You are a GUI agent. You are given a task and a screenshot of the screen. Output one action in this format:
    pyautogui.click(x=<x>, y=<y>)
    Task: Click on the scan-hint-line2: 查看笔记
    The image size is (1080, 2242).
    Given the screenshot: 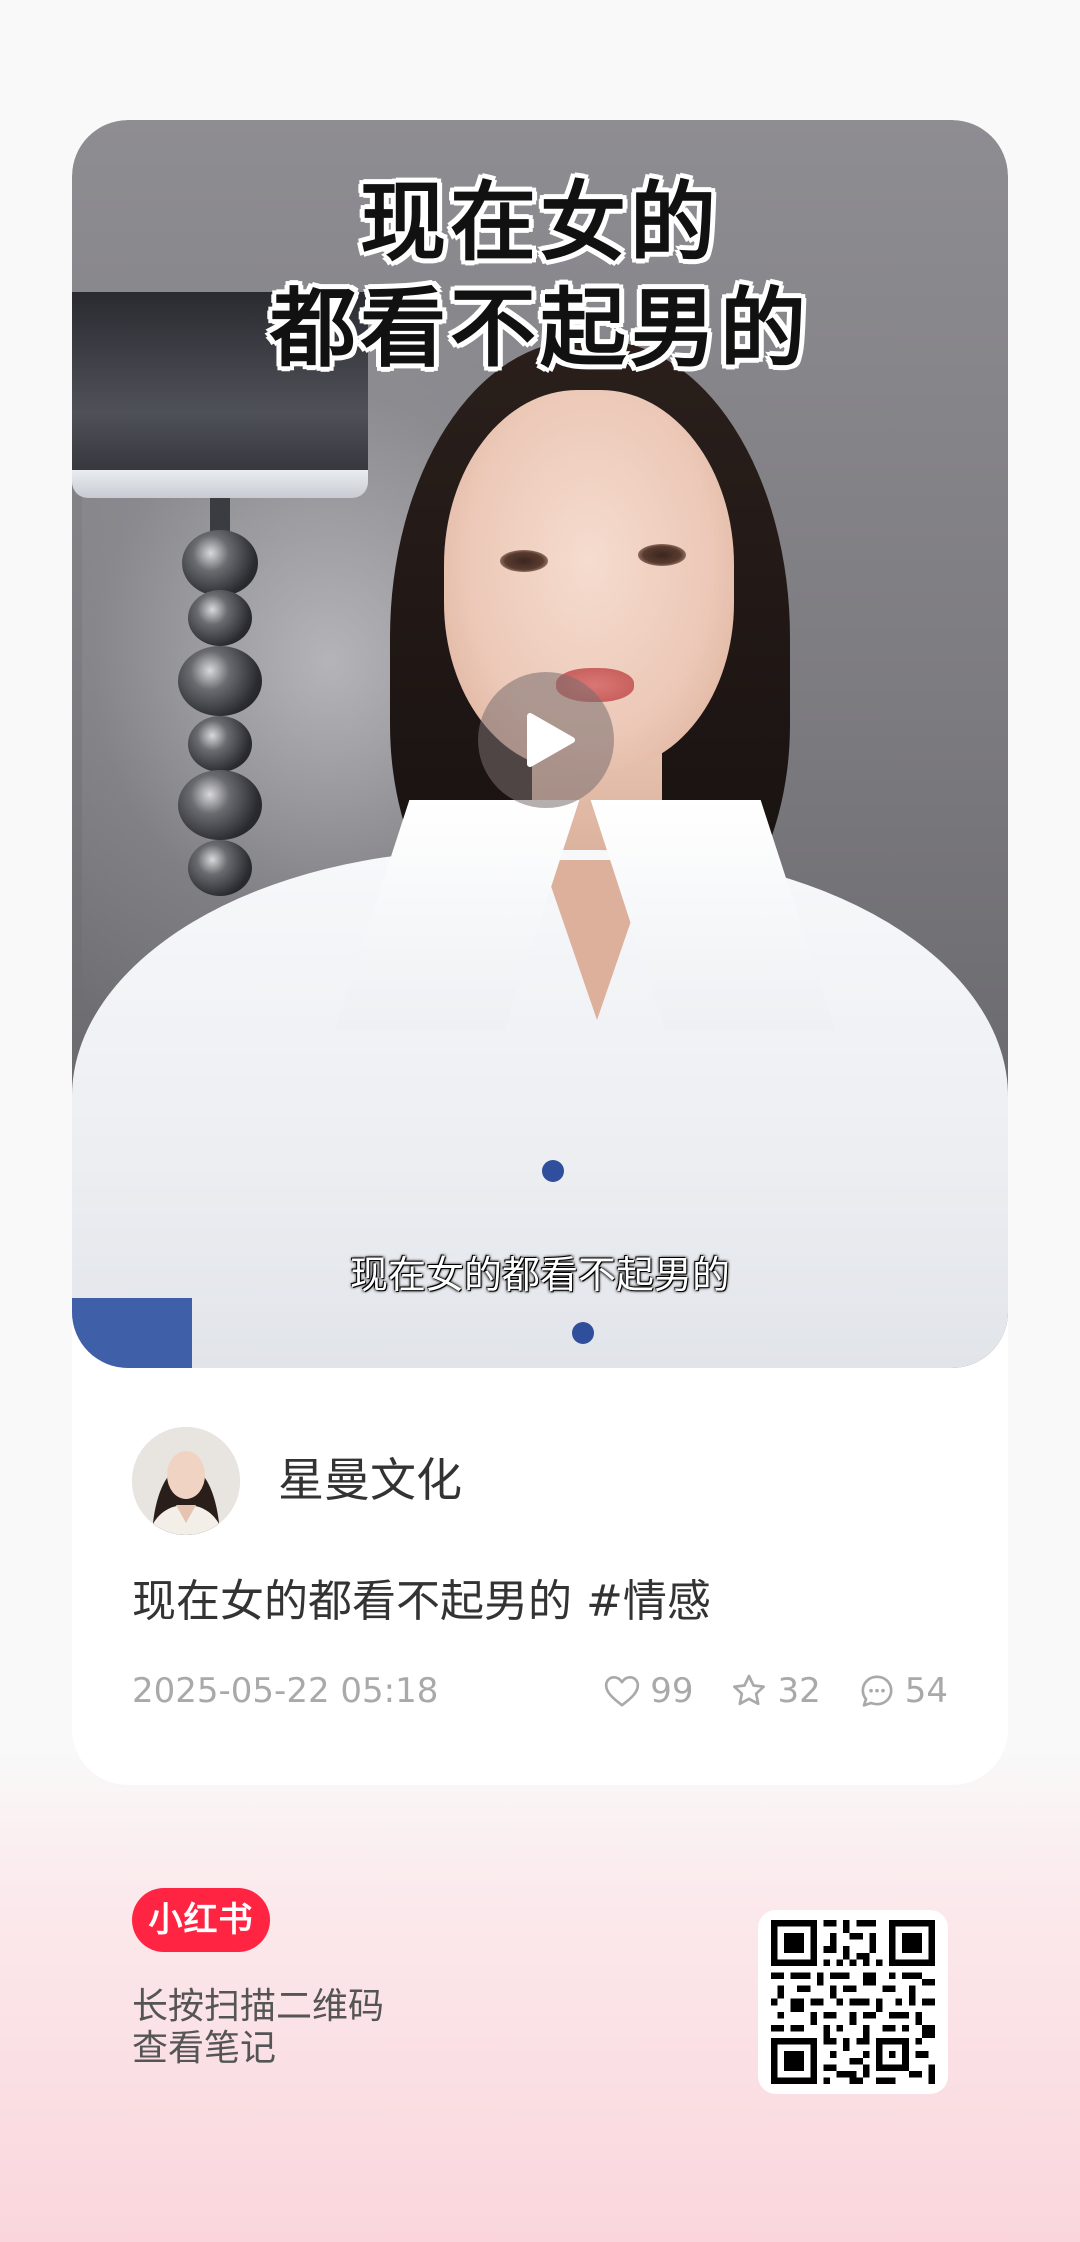 What is the action you would take?
    pyautogui.click(x=204, y=2048)
    